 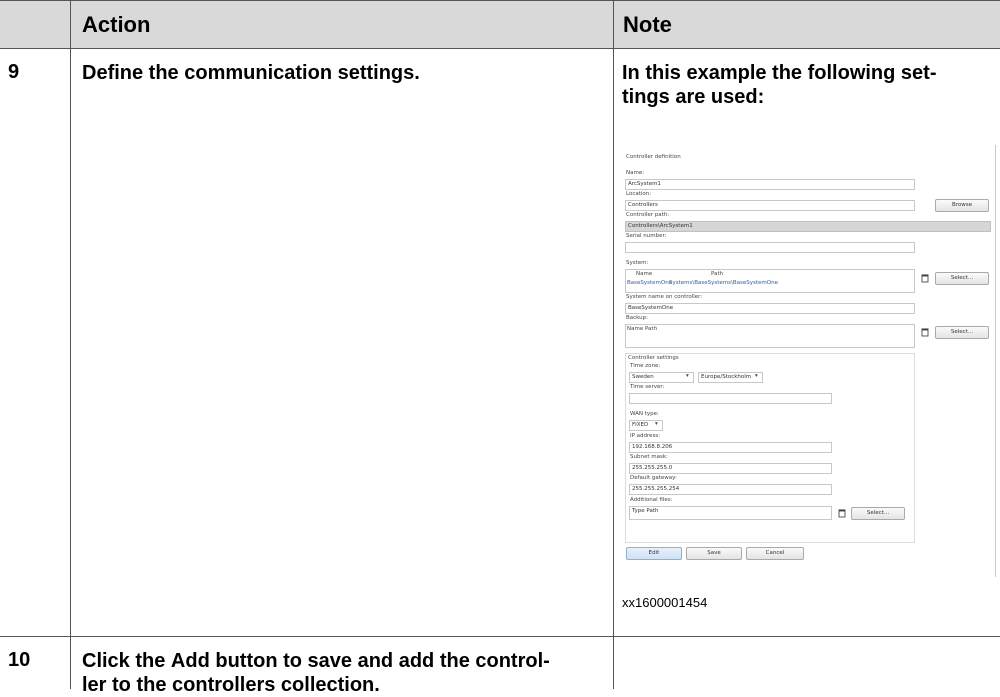 What do you see at coordinates (775, 553) in the screenshot?
I see `cancel-button: Cancel` at bounding box center [775, 553].